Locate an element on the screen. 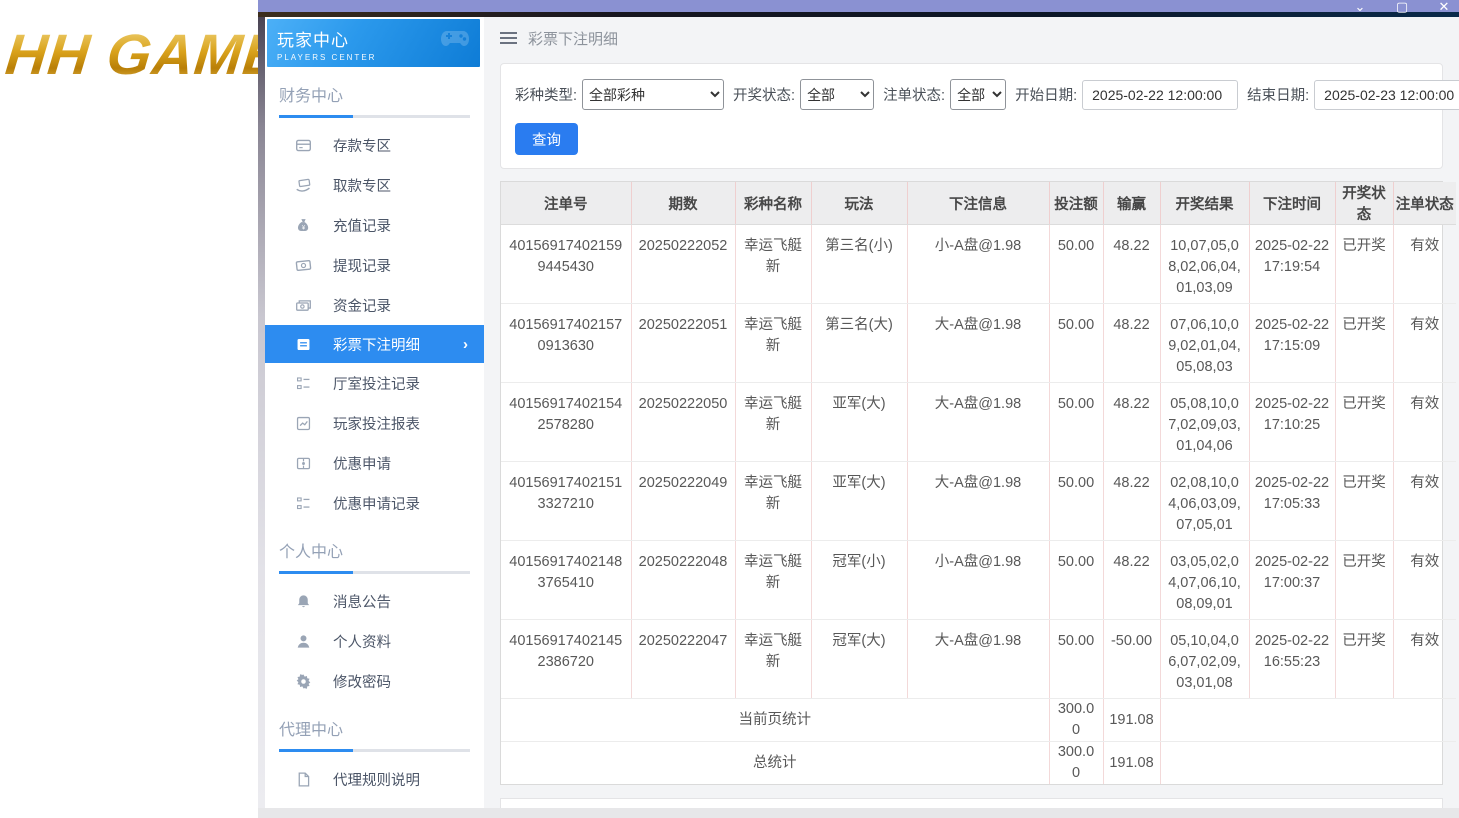 Image resolution: width=1459 pixels, height=818 pixels. hamburger-icon is located at coordinates (508, 38).